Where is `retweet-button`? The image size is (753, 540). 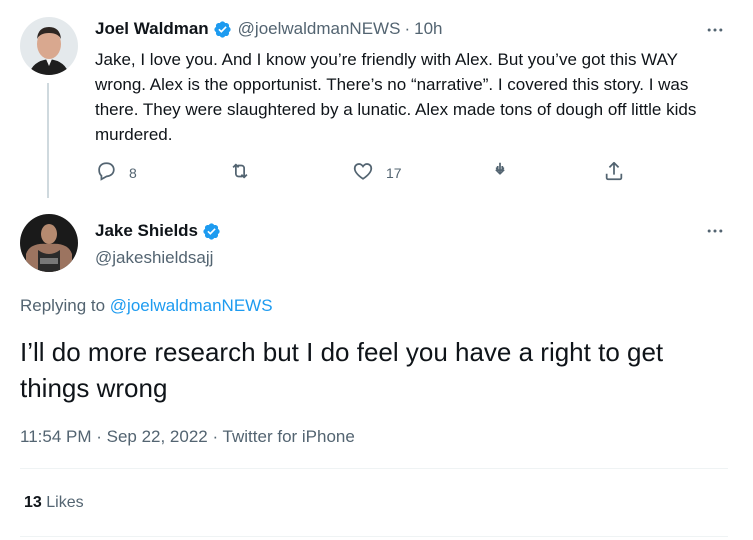
retweet-button is located at coordinates (246, 172).